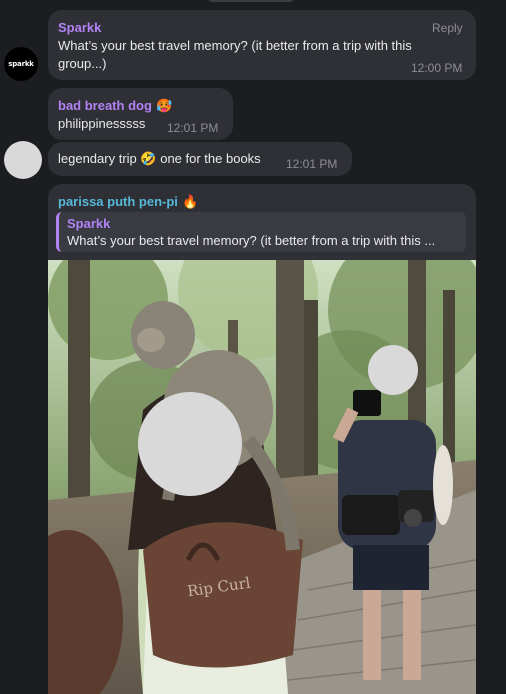  Describe the element at coordinates (97, 158) in the screenshot. I see `message-text-start: legendary trip` at that location.